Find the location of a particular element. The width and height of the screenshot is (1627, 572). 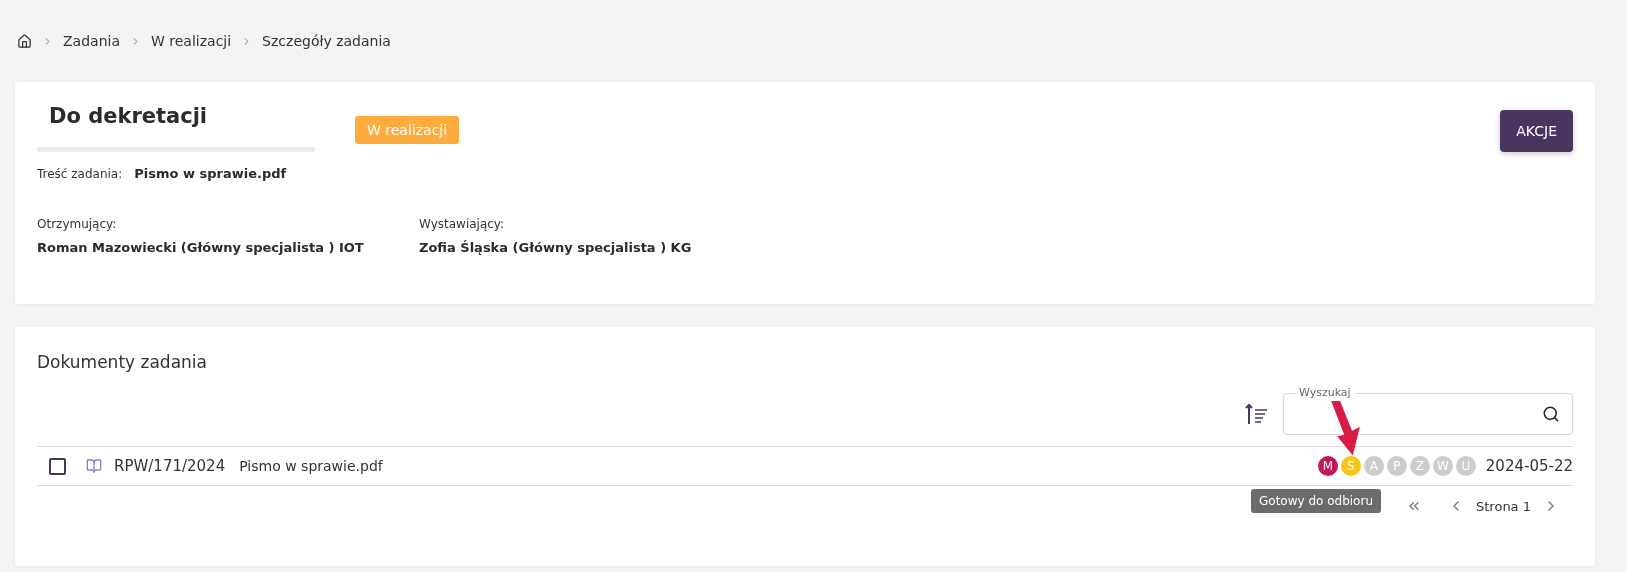

document-number: RPW/171/2024 is located at coordinates (170, 466).